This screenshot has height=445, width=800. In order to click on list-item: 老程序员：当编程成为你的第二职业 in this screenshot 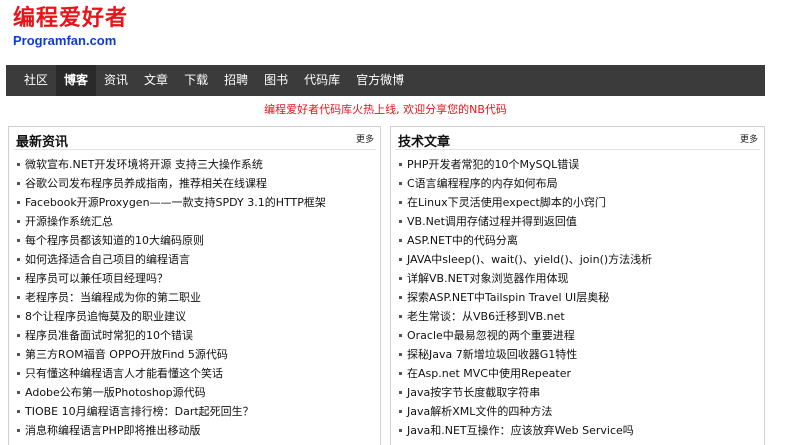, I will do `click(198, 297)`.